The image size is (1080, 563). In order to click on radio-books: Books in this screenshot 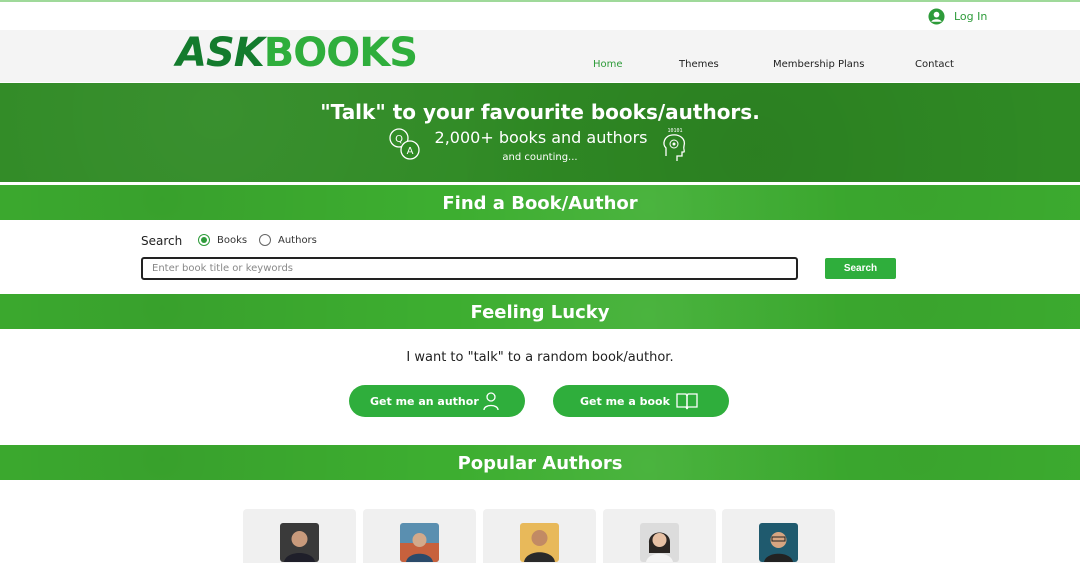, I will do `click(222, 240)`.